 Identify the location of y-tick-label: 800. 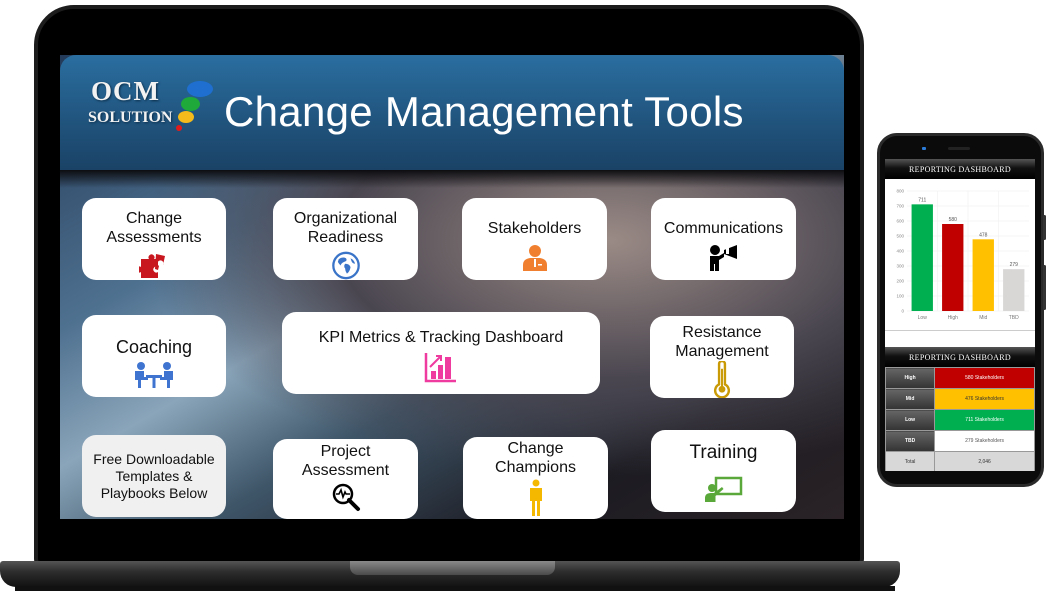
(900, 191).